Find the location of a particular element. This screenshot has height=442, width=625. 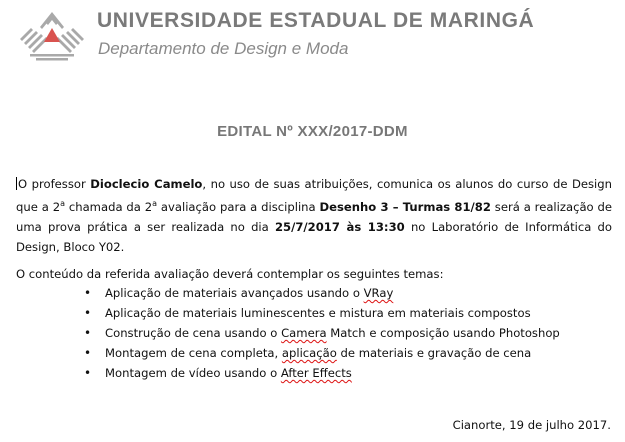

list-item: Montagem de vídeo usando o After Effects is located at coordinates (334, 373).